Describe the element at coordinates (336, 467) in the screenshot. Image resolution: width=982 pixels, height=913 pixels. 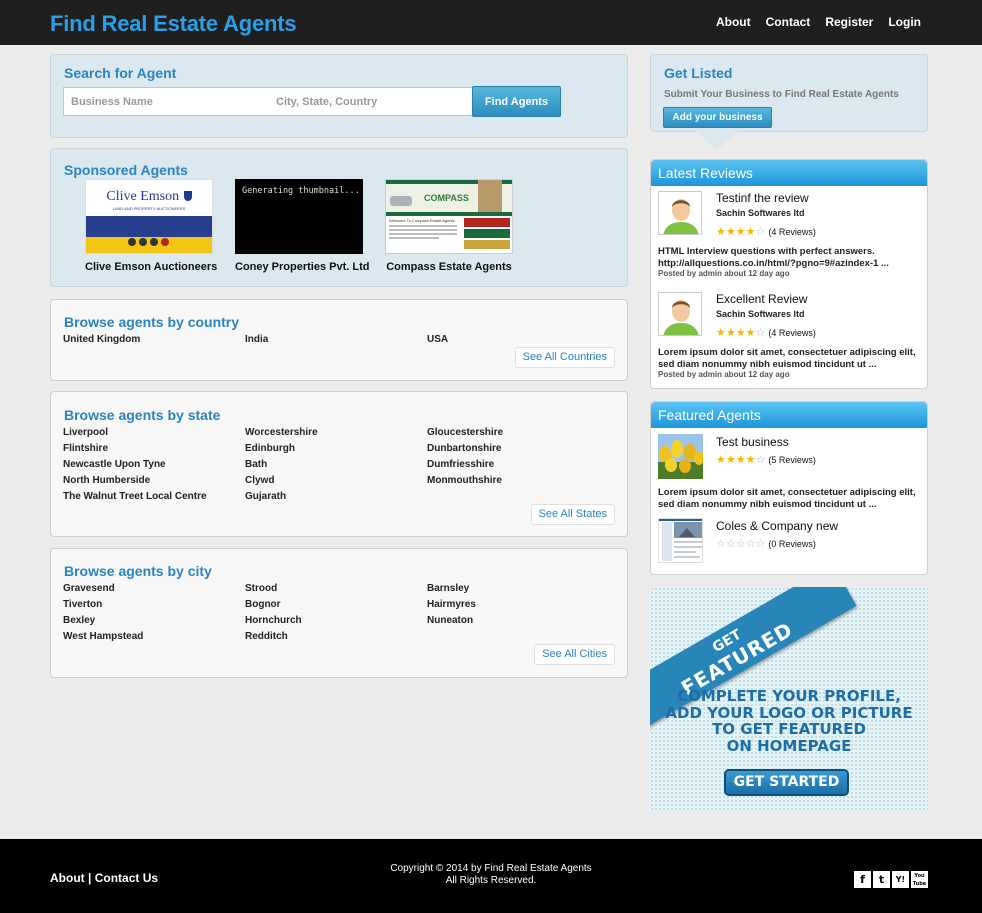
I see `state-link: Bath` at that location.